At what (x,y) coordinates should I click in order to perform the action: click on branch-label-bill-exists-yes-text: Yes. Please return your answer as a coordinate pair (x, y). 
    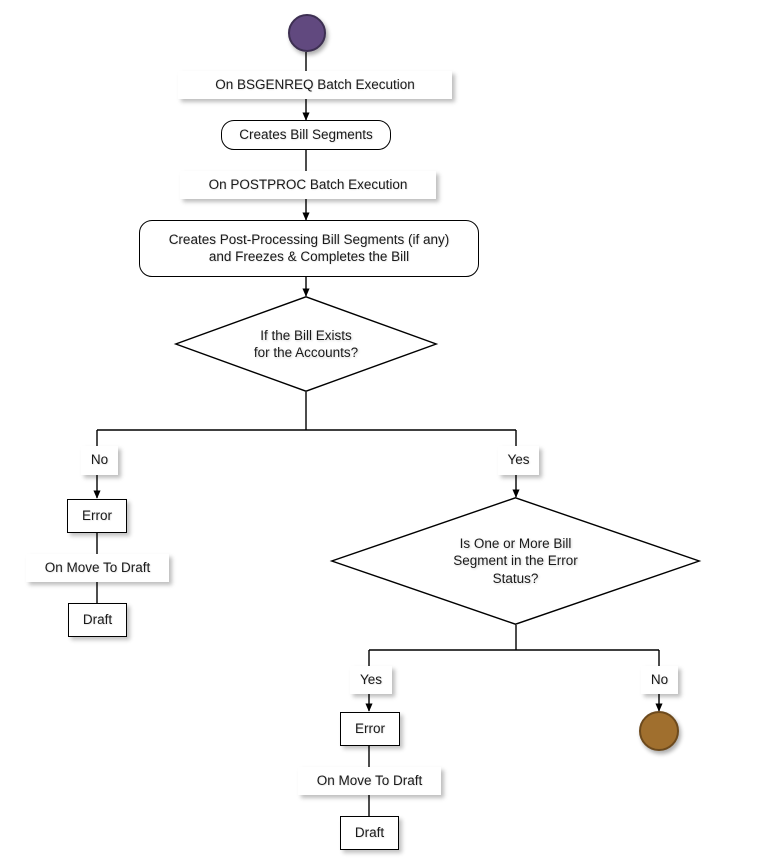
    Looking at the image, I should click on (518, 460).